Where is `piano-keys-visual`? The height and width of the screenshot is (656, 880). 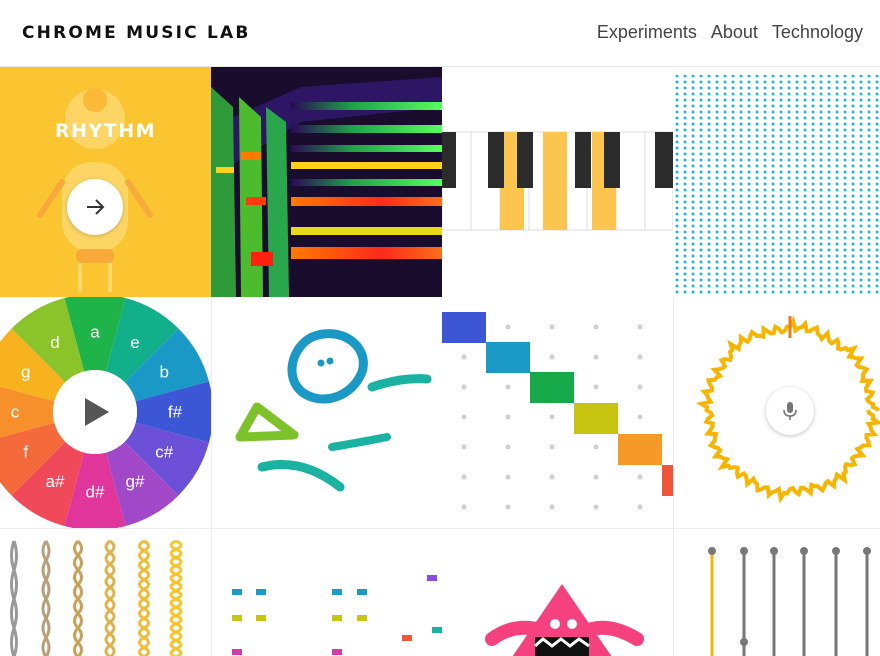
piano-keys-visual is located at coordinates (557, 181).